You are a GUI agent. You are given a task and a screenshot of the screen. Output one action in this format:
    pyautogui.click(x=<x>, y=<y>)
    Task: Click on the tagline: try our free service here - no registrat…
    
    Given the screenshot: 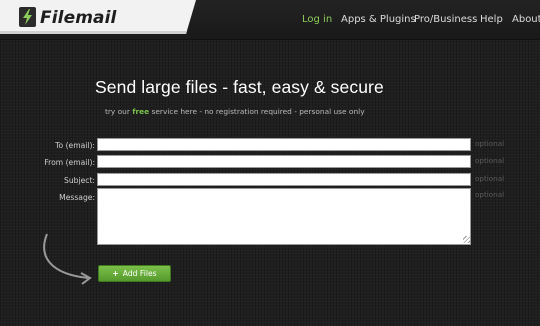 What is the action you would take?
    pyautogui.click(x=235, y=111)
    